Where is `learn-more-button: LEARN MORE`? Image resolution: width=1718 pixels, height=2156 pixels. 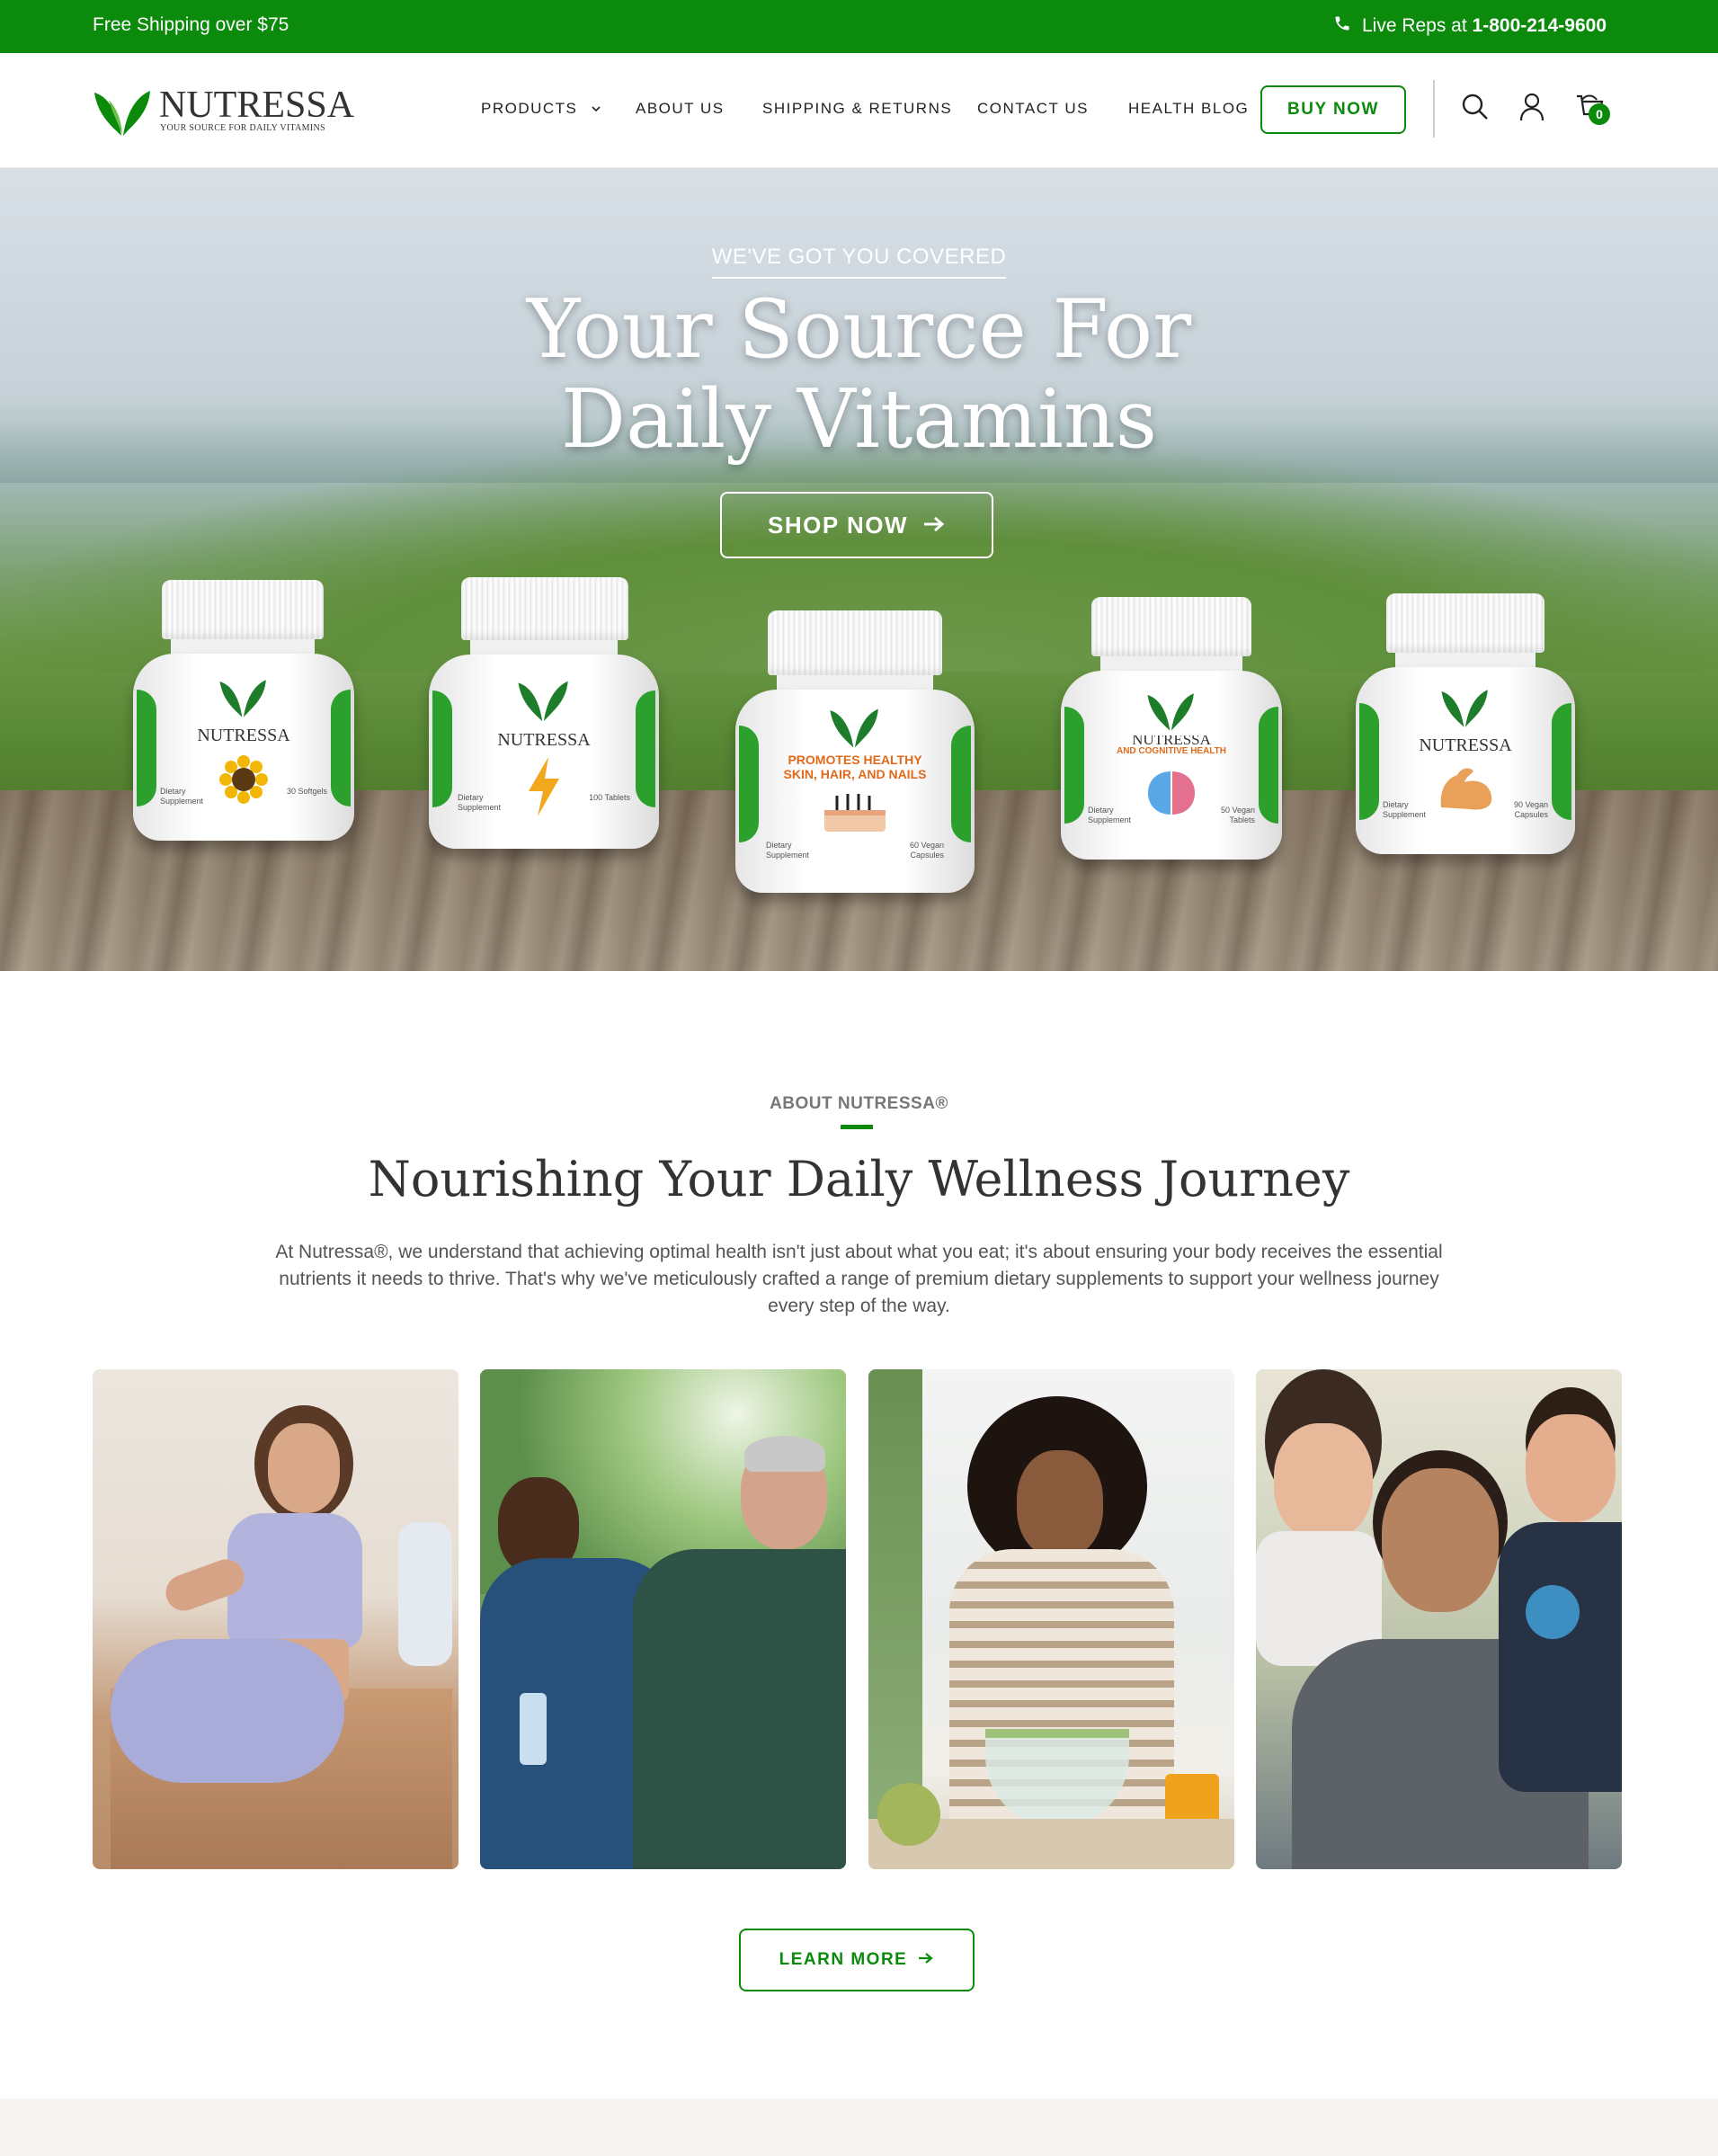 learn-more-button: LEARN MORE is located at coordinates (857, 1960).